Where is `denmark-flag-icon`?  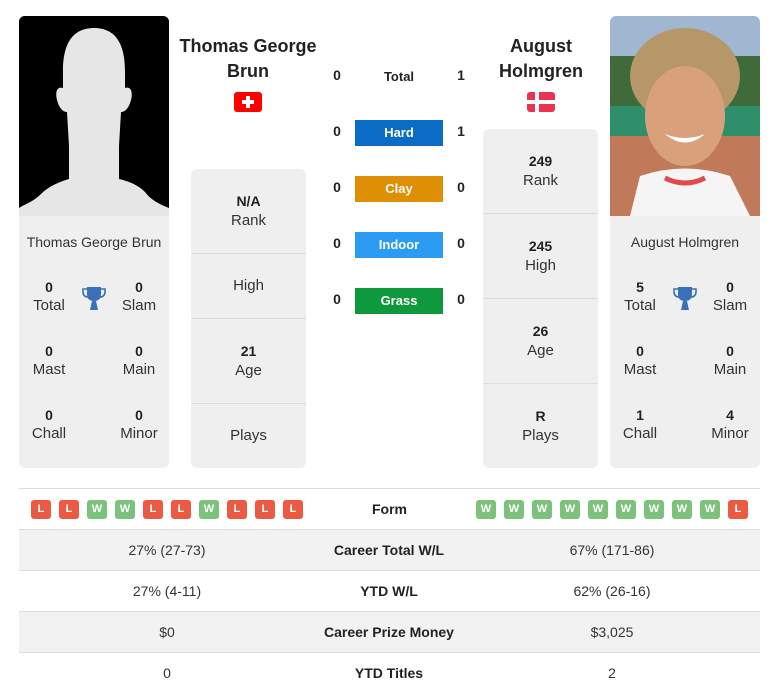
denmark-flag-icon is located at coordinates (541, 102).